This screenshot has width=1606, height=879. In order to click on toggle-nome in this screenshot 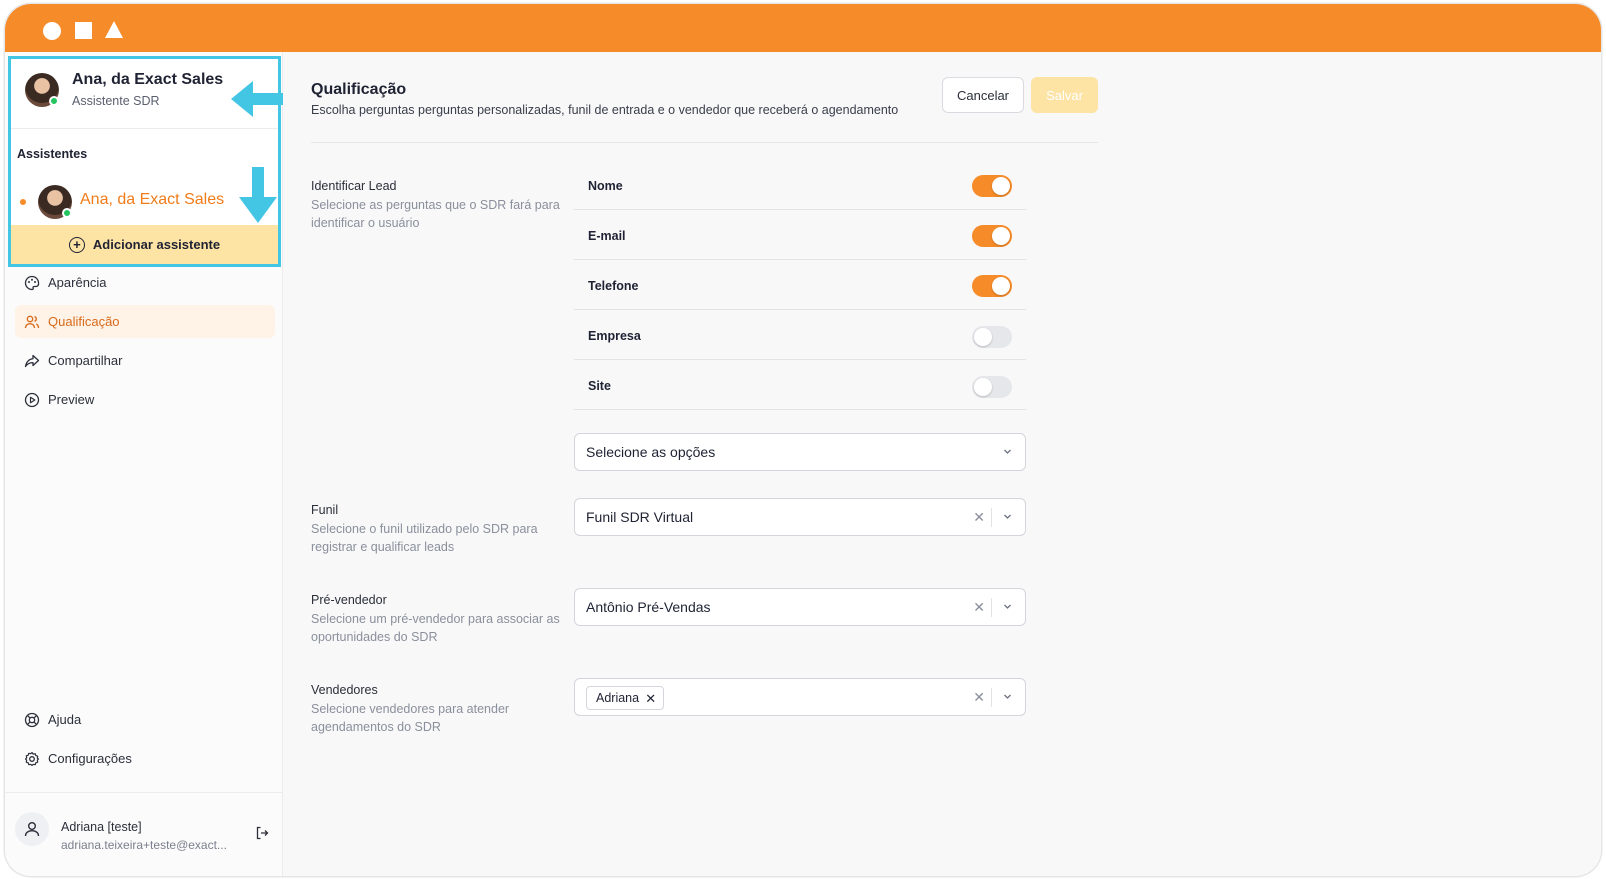, I will do `click(992, 186)`.